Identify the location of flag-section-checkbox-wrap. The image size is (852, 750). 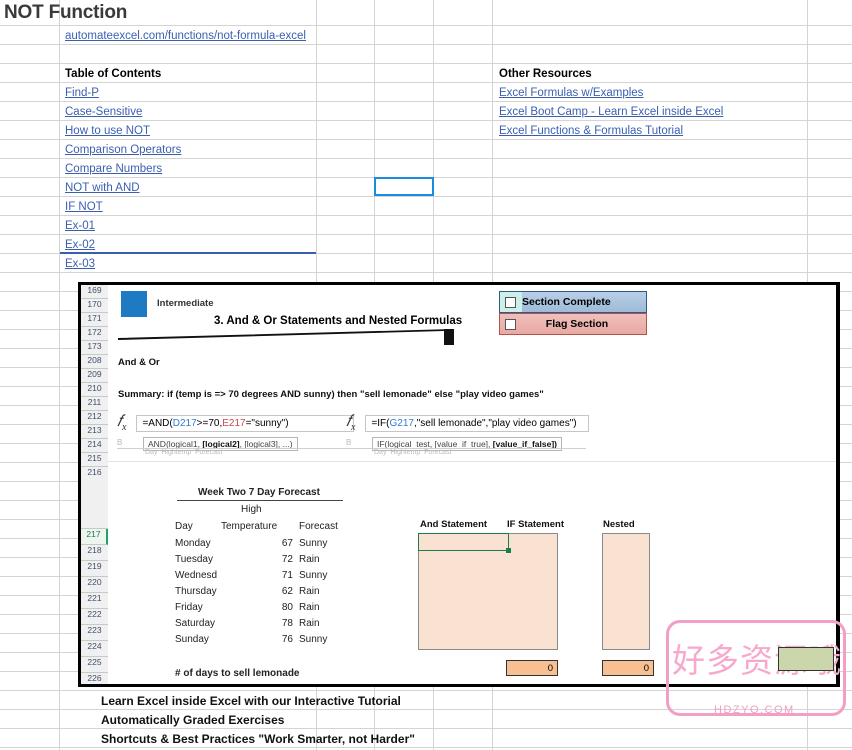
(511, 324).